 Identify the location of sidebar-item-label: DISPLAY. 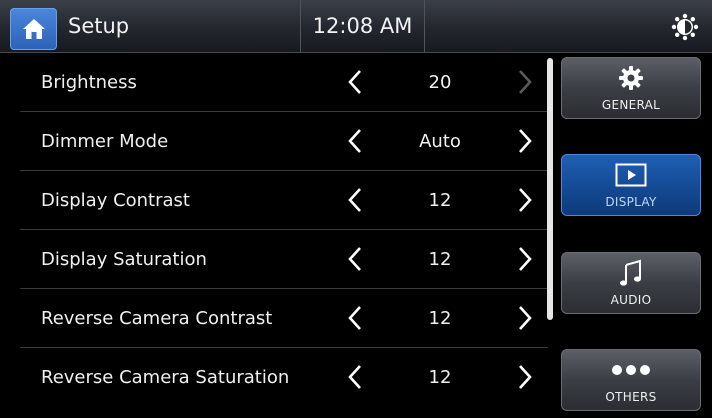
(631, 202).